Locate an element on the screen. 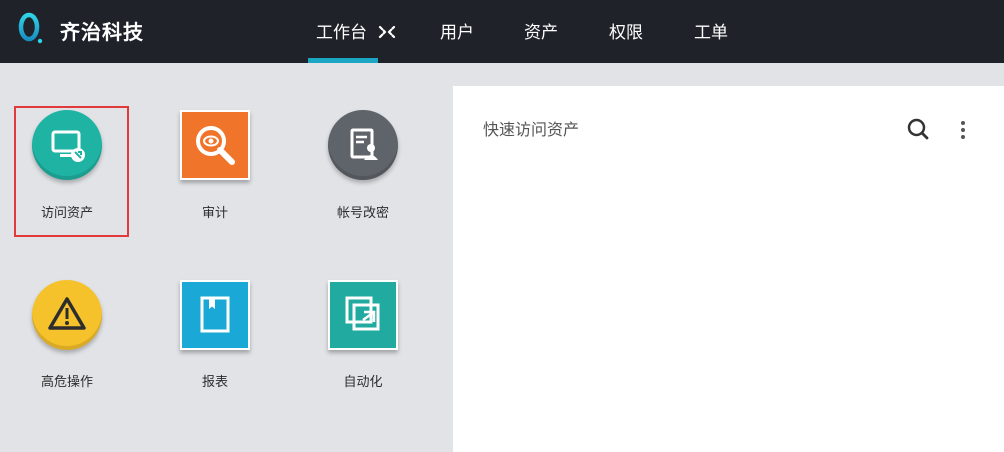  app-tile-automation: 自动化 is located at coordinates (363, 335).